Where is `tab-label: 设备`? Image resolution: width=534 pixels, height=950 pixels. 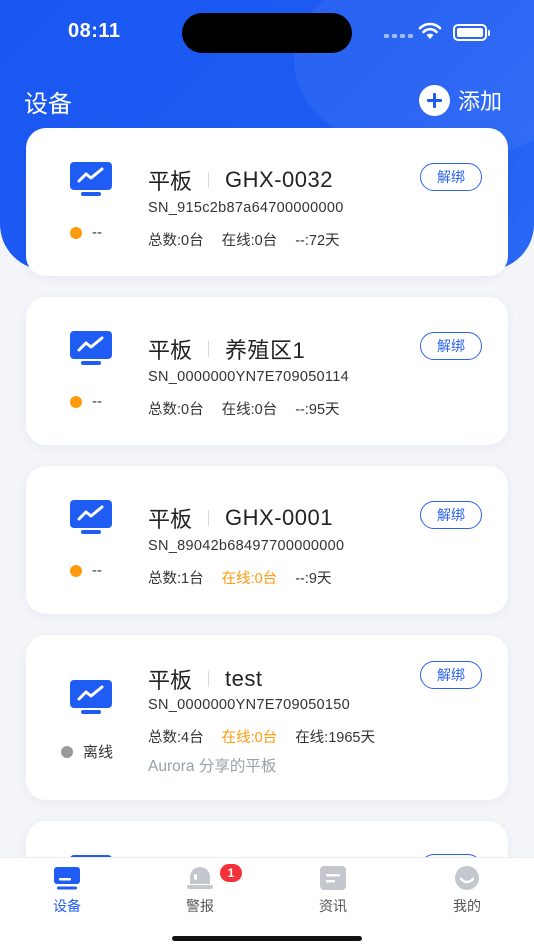
tab-label: 设备 is located at coordinates (67, 906).